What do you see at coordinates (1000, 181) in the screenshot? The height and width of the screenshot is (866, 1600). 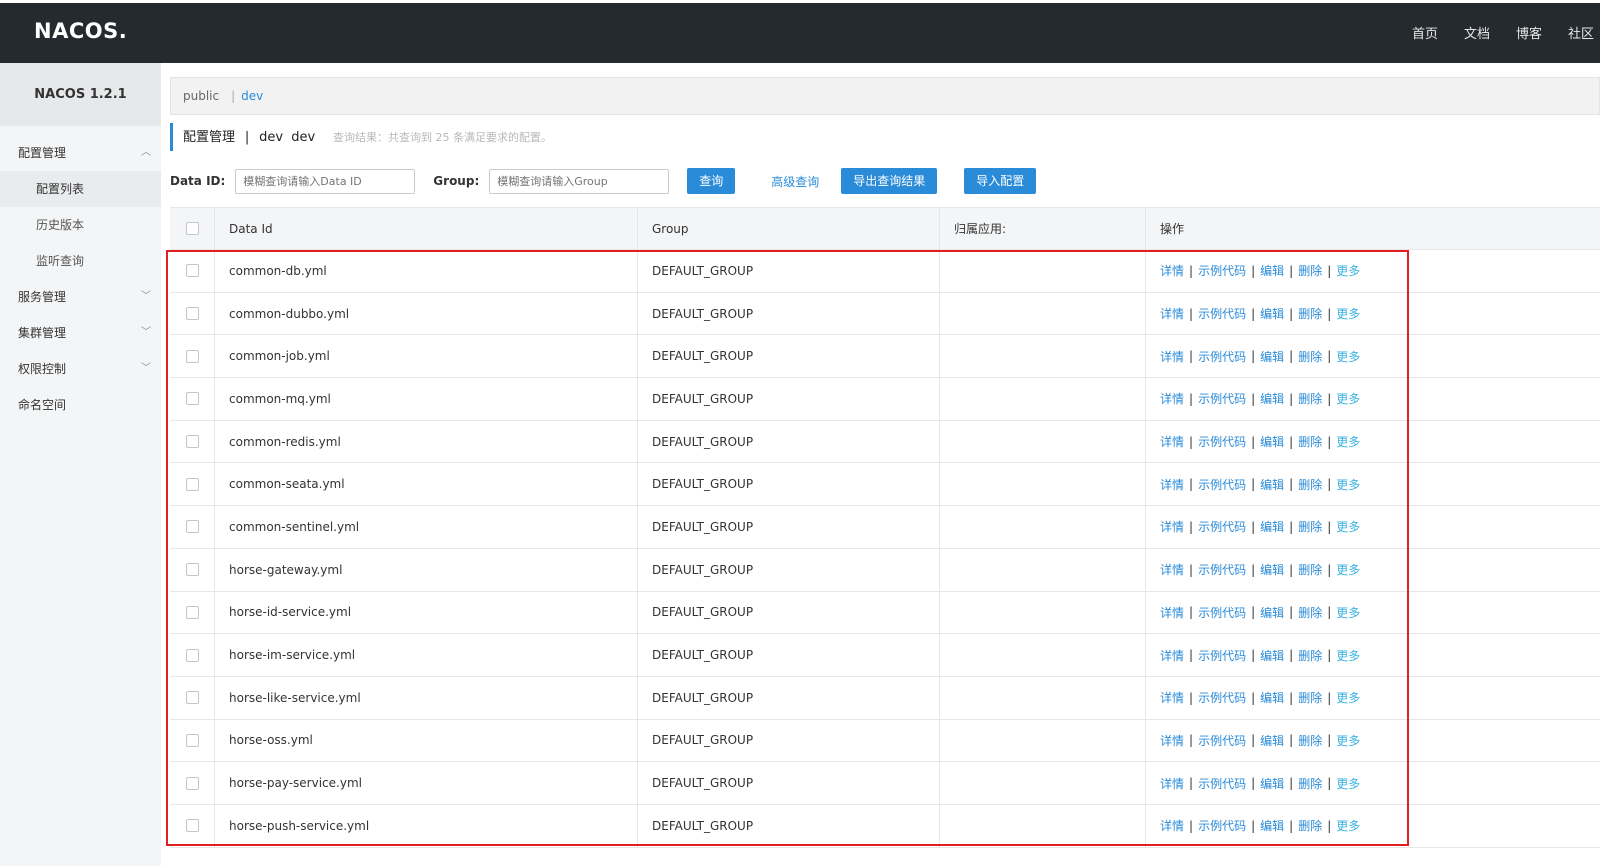 I see `import-config-button: 导入配置` at bounding box center [1000, 181].